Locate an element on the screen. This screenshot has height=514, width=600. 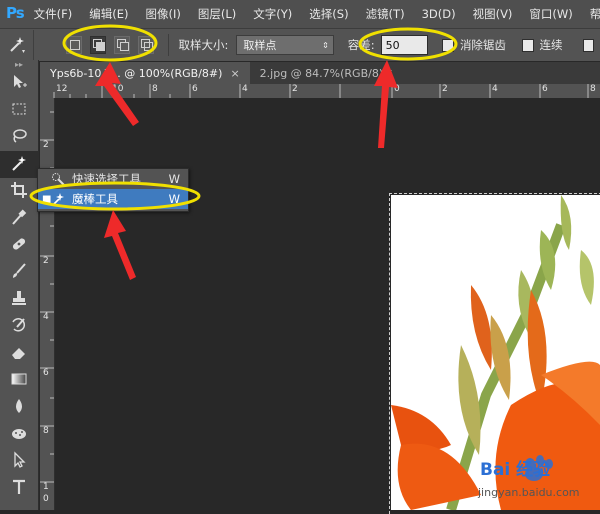
clone-stamp-tool is located at coordinates (19, 299).